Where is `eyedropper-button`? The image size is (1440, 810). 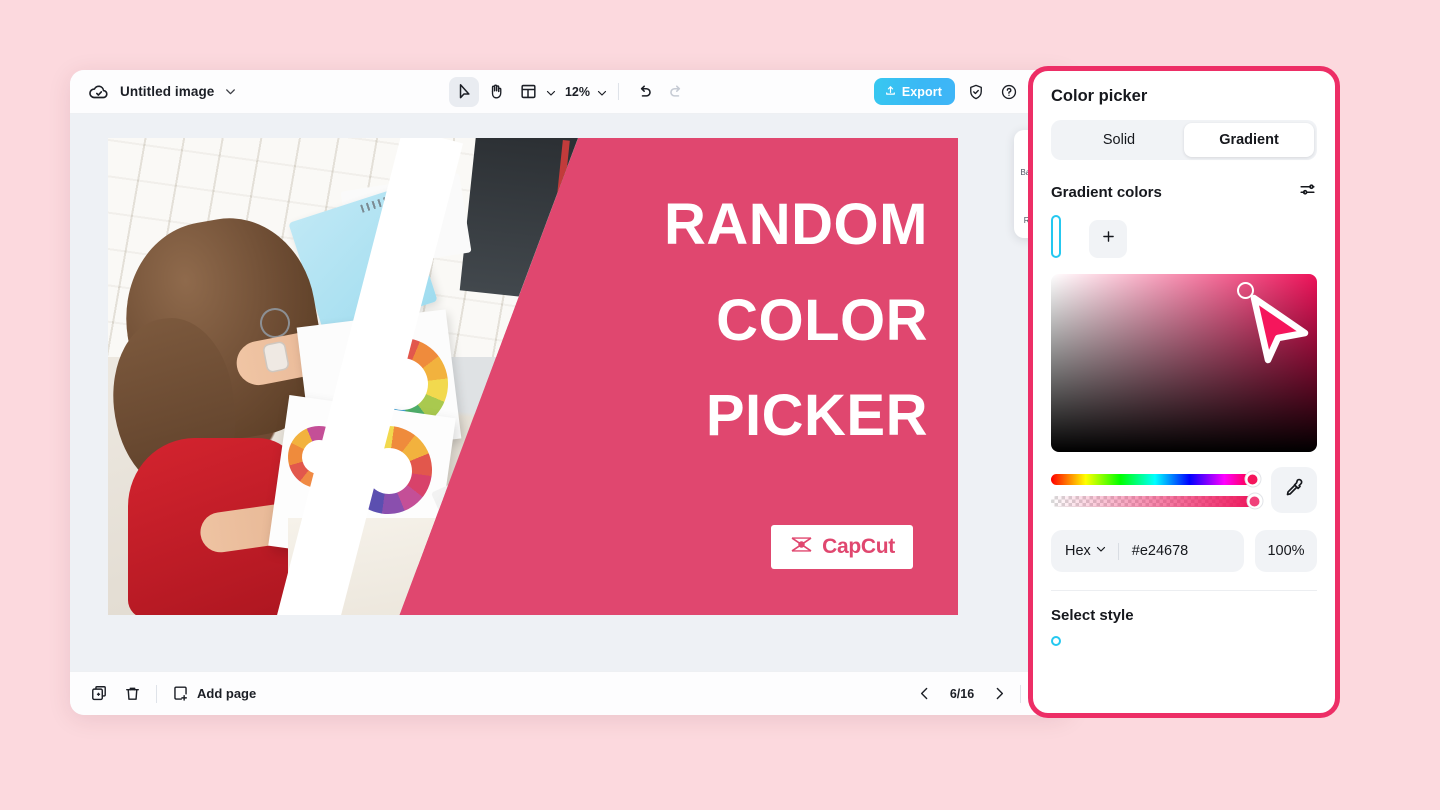 eyedropper-button is located at coordinates (1294, 490).